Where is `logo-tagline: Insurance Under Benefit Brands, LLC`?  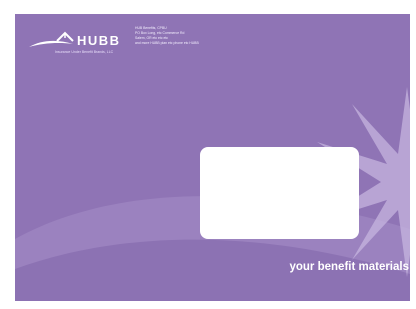 logo-tagline: Insurance Under Benefit Brands, LLC is located at coordinates (84, 52).